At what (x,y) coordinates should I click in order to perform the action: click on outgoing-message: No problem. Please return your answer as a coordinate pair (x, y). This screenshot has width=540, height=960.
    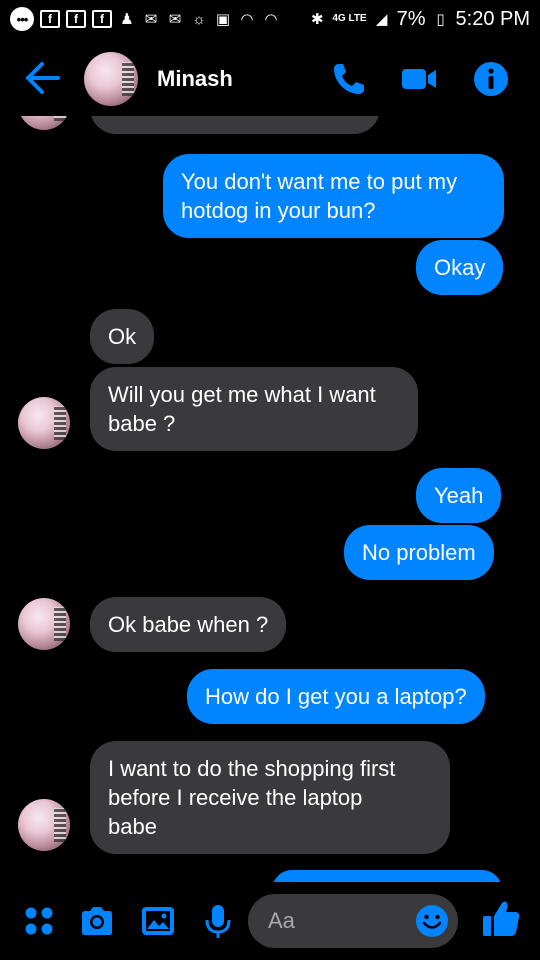
    Looking at the image, I should click on (419, 552).